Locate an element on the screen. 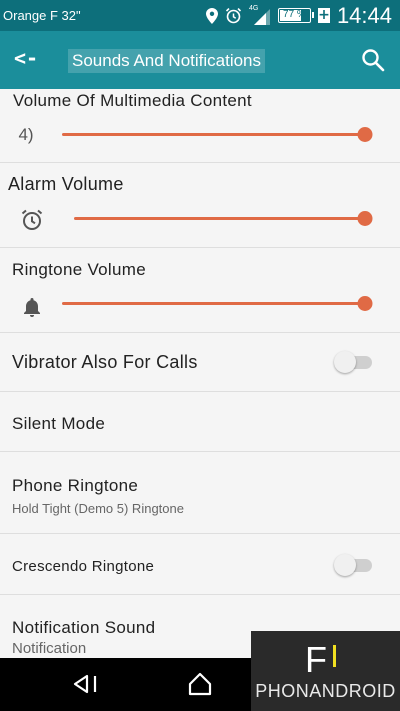  back-arrow-glyph: <- is located at coordinates (26, 58).